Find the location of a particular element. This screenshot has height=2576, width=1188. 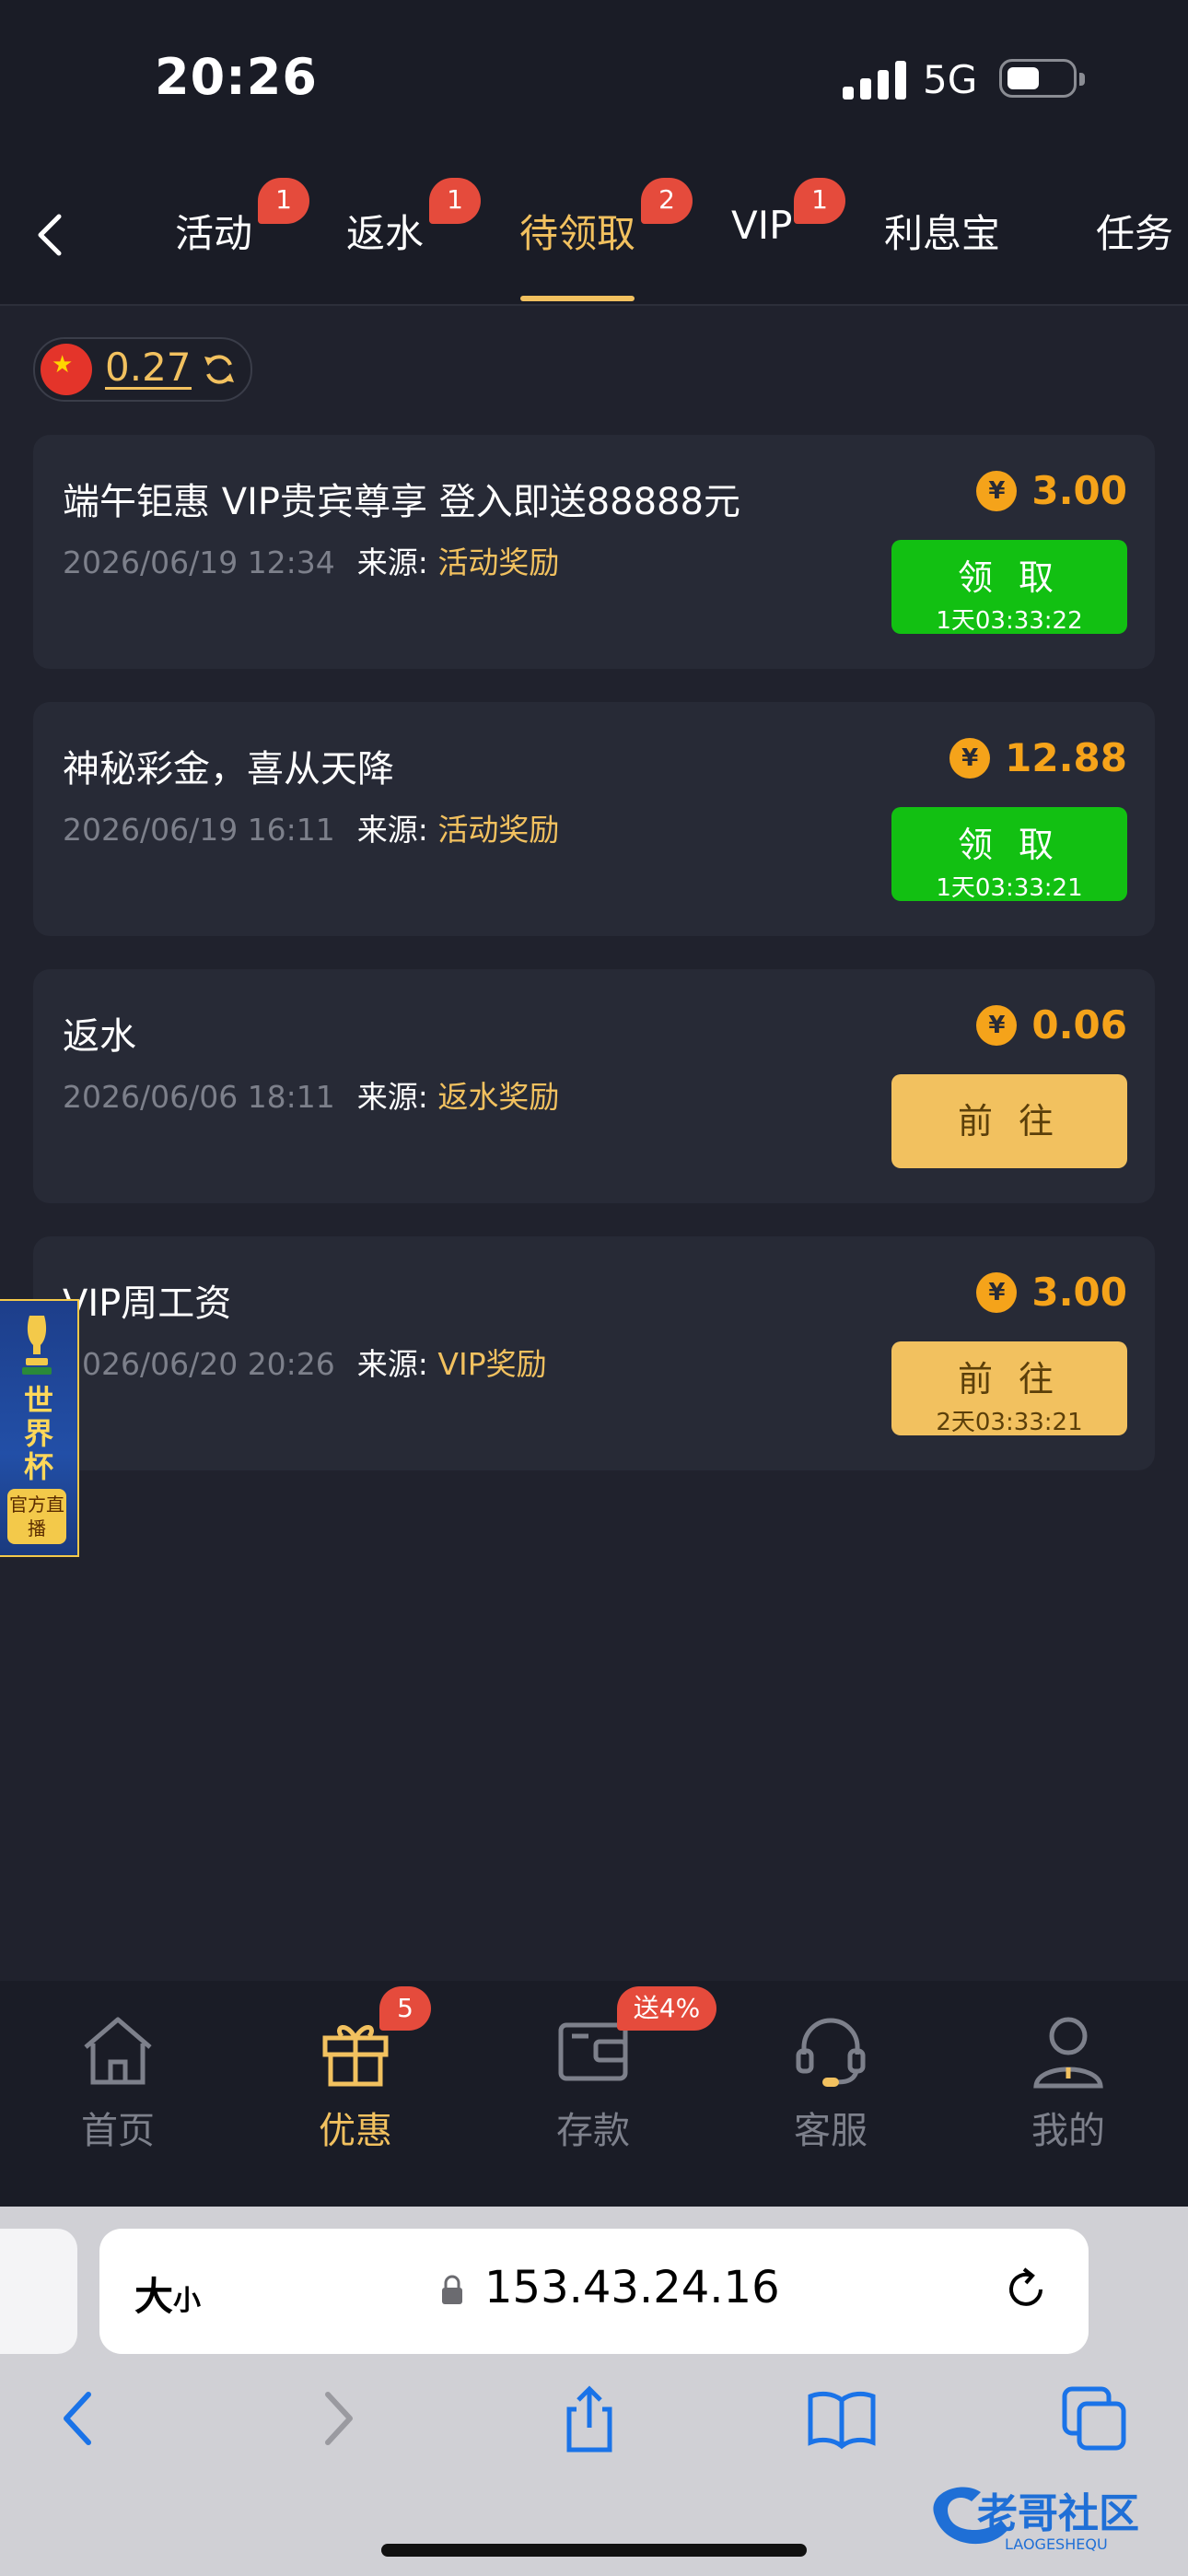

status-bar: 20:26 5G is located at coordinates (594, 76).